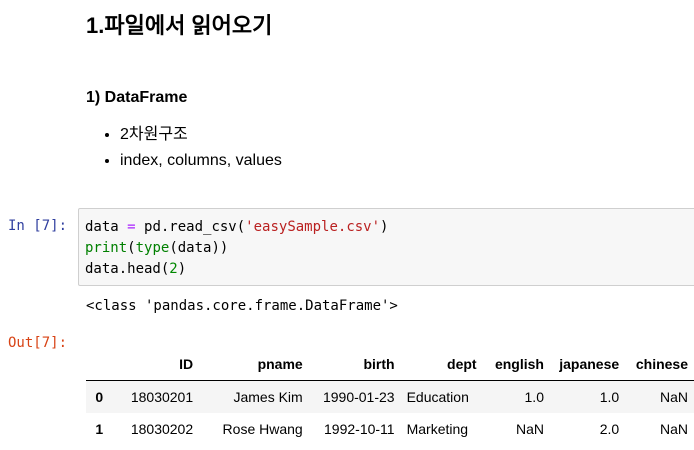  I want to click on code-token-op: =, so click(131, 227).